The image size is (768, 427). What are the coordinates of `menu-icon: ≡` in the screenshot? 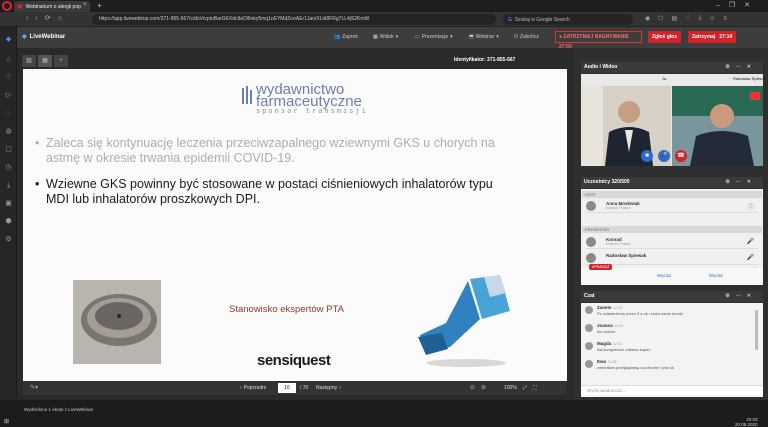 It's located at (725, 19).